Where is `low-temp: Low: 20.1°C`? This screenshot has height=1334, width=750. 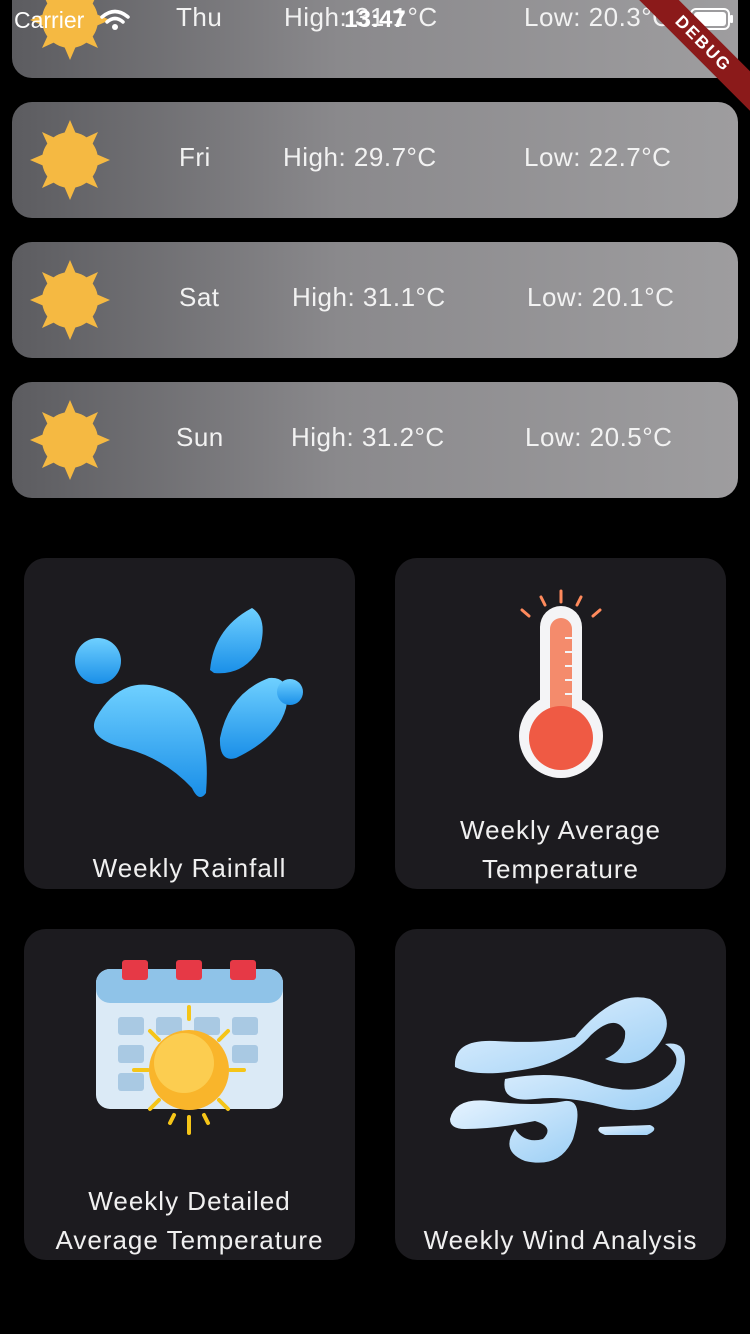 low-temp: Low: 20.1°C is located at coordinates (601, 297).